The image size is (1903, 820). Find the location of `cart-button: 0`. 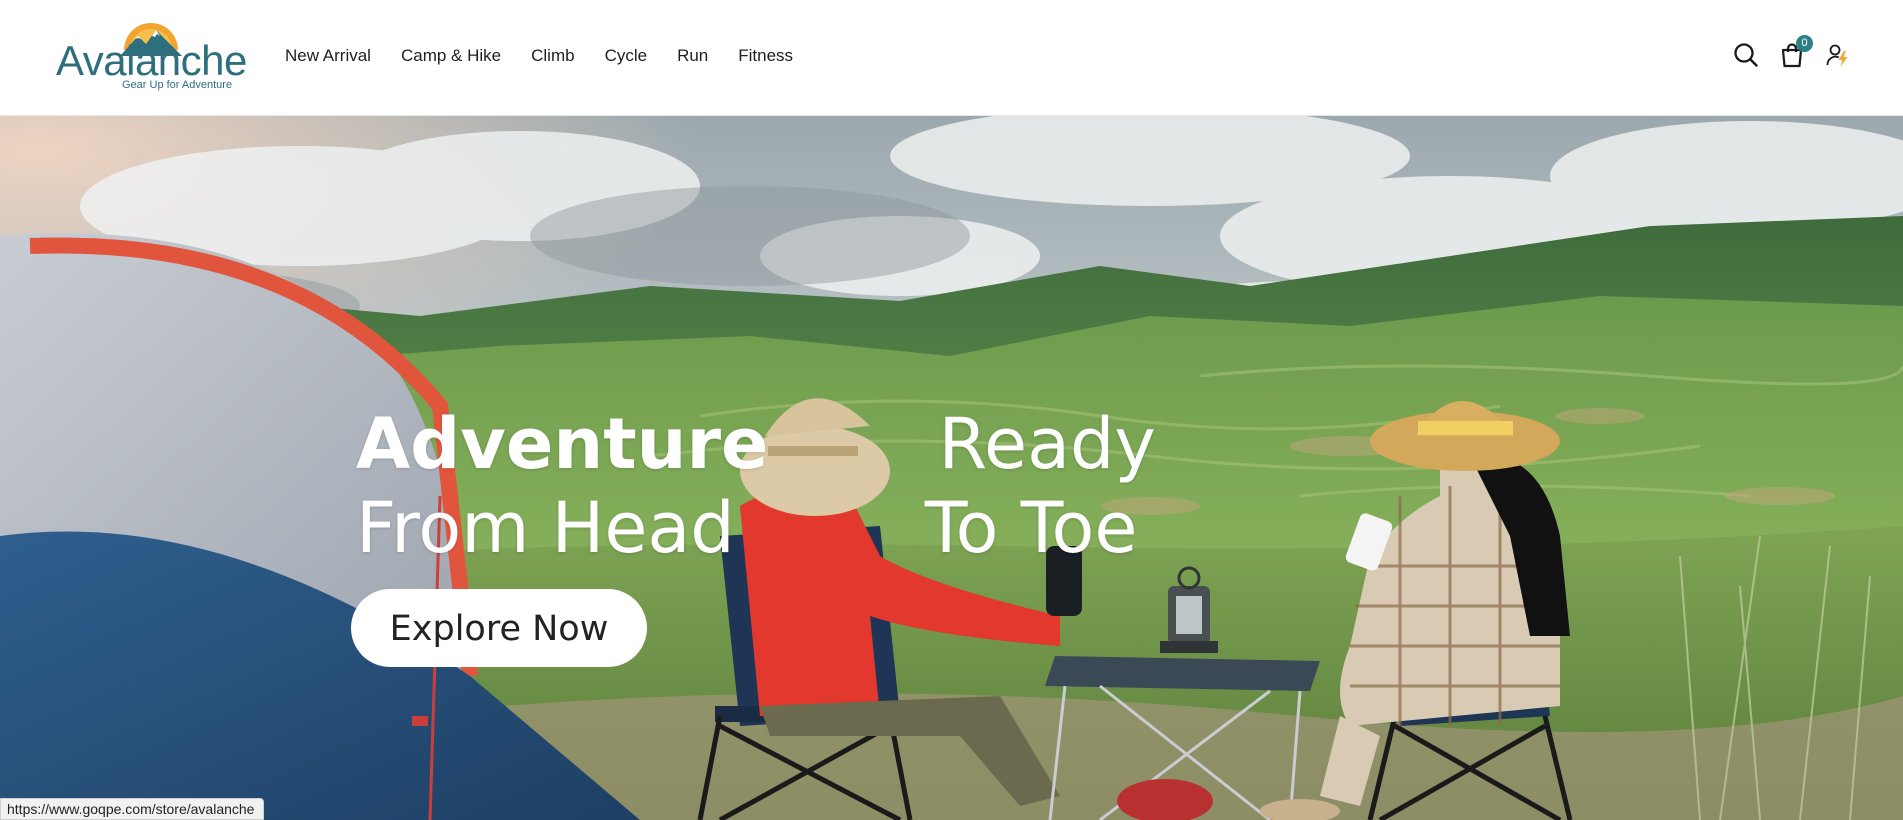

cart-button: 0 is located at coordinates (1796, 51).